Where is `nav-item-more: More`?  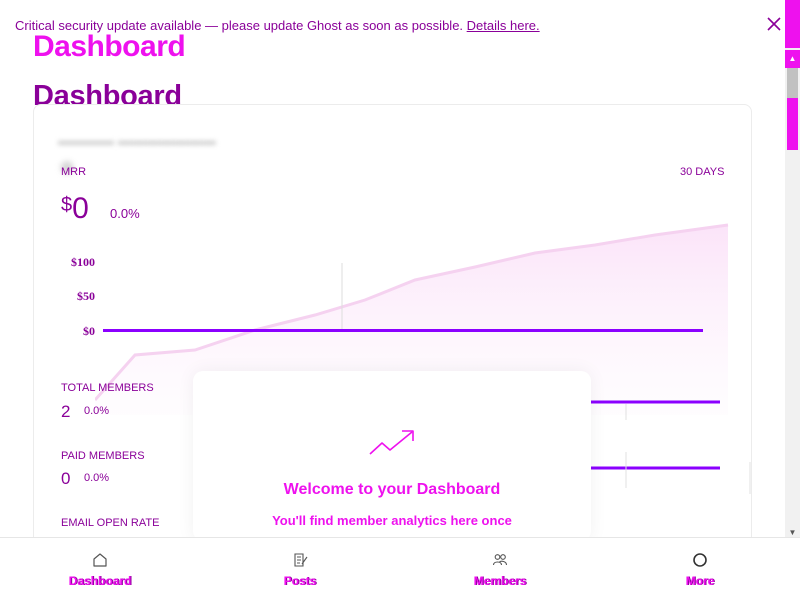 nav-item-more: More is located at coordinates (700, 569).